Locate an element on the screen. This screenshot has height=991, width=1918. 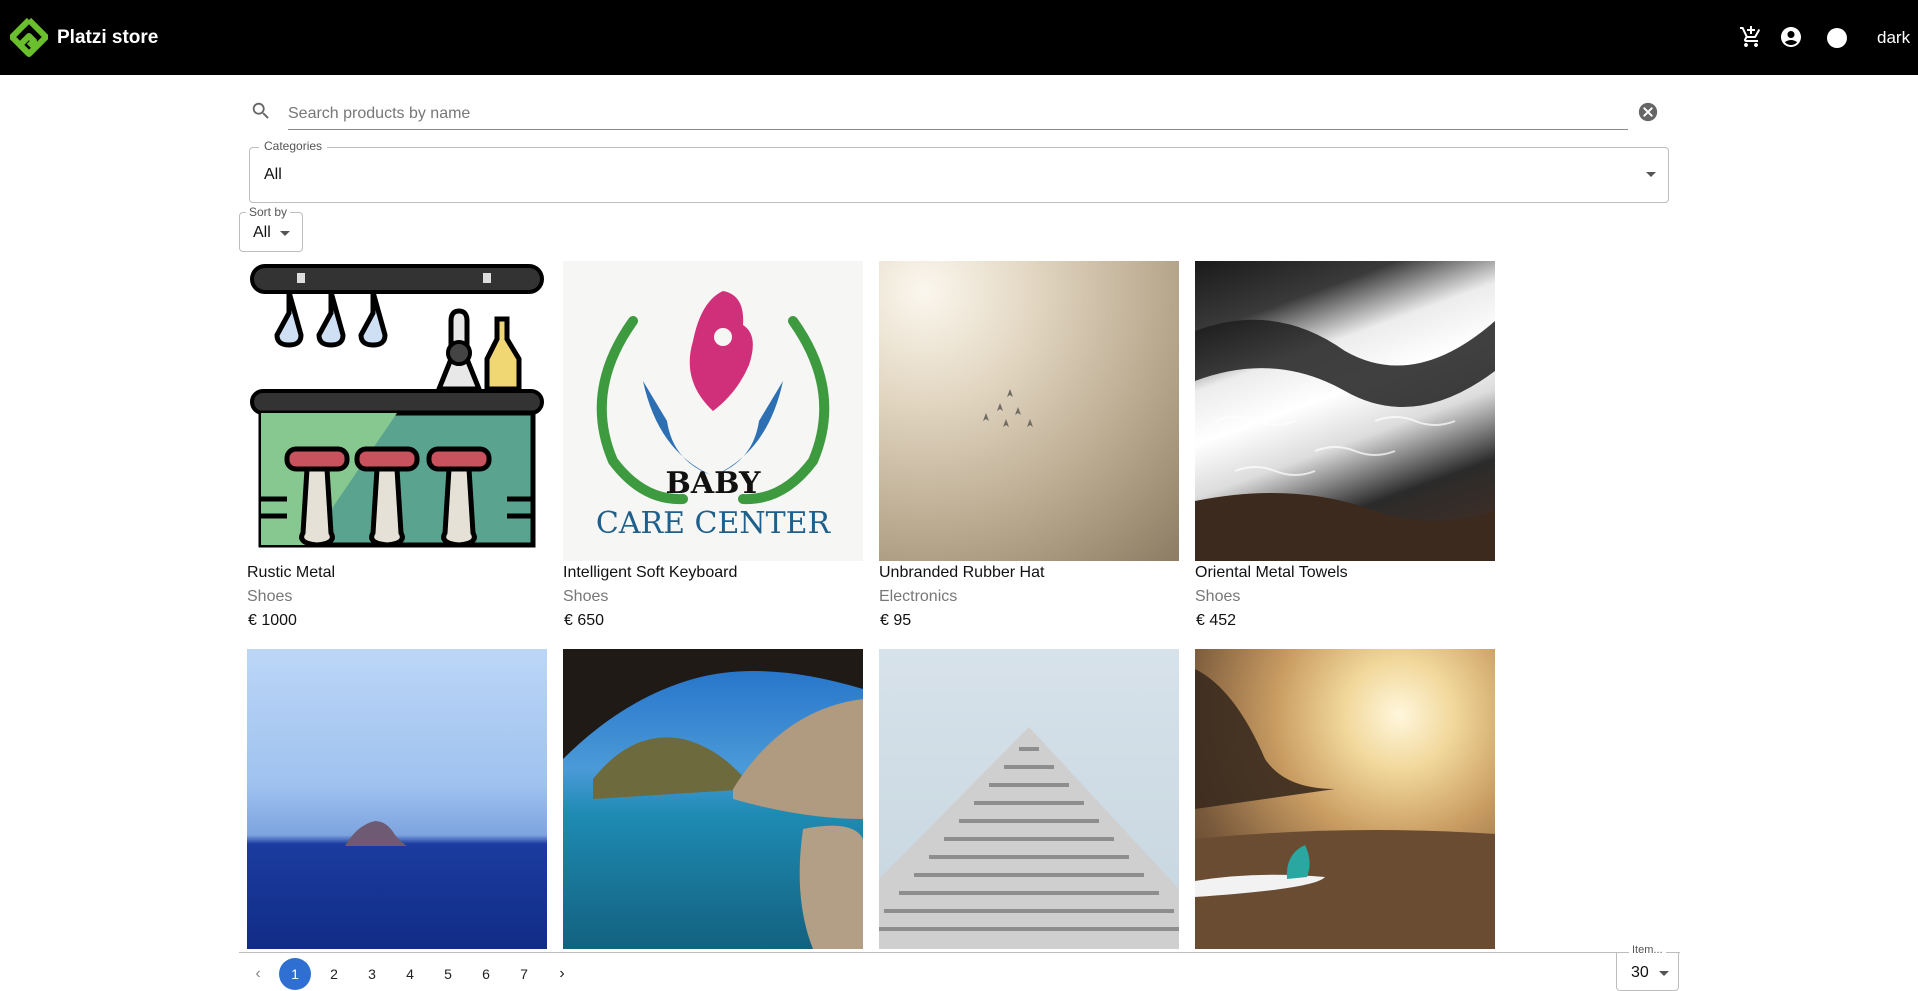
page-button-3: 3 is located at coordinates (372, 974).